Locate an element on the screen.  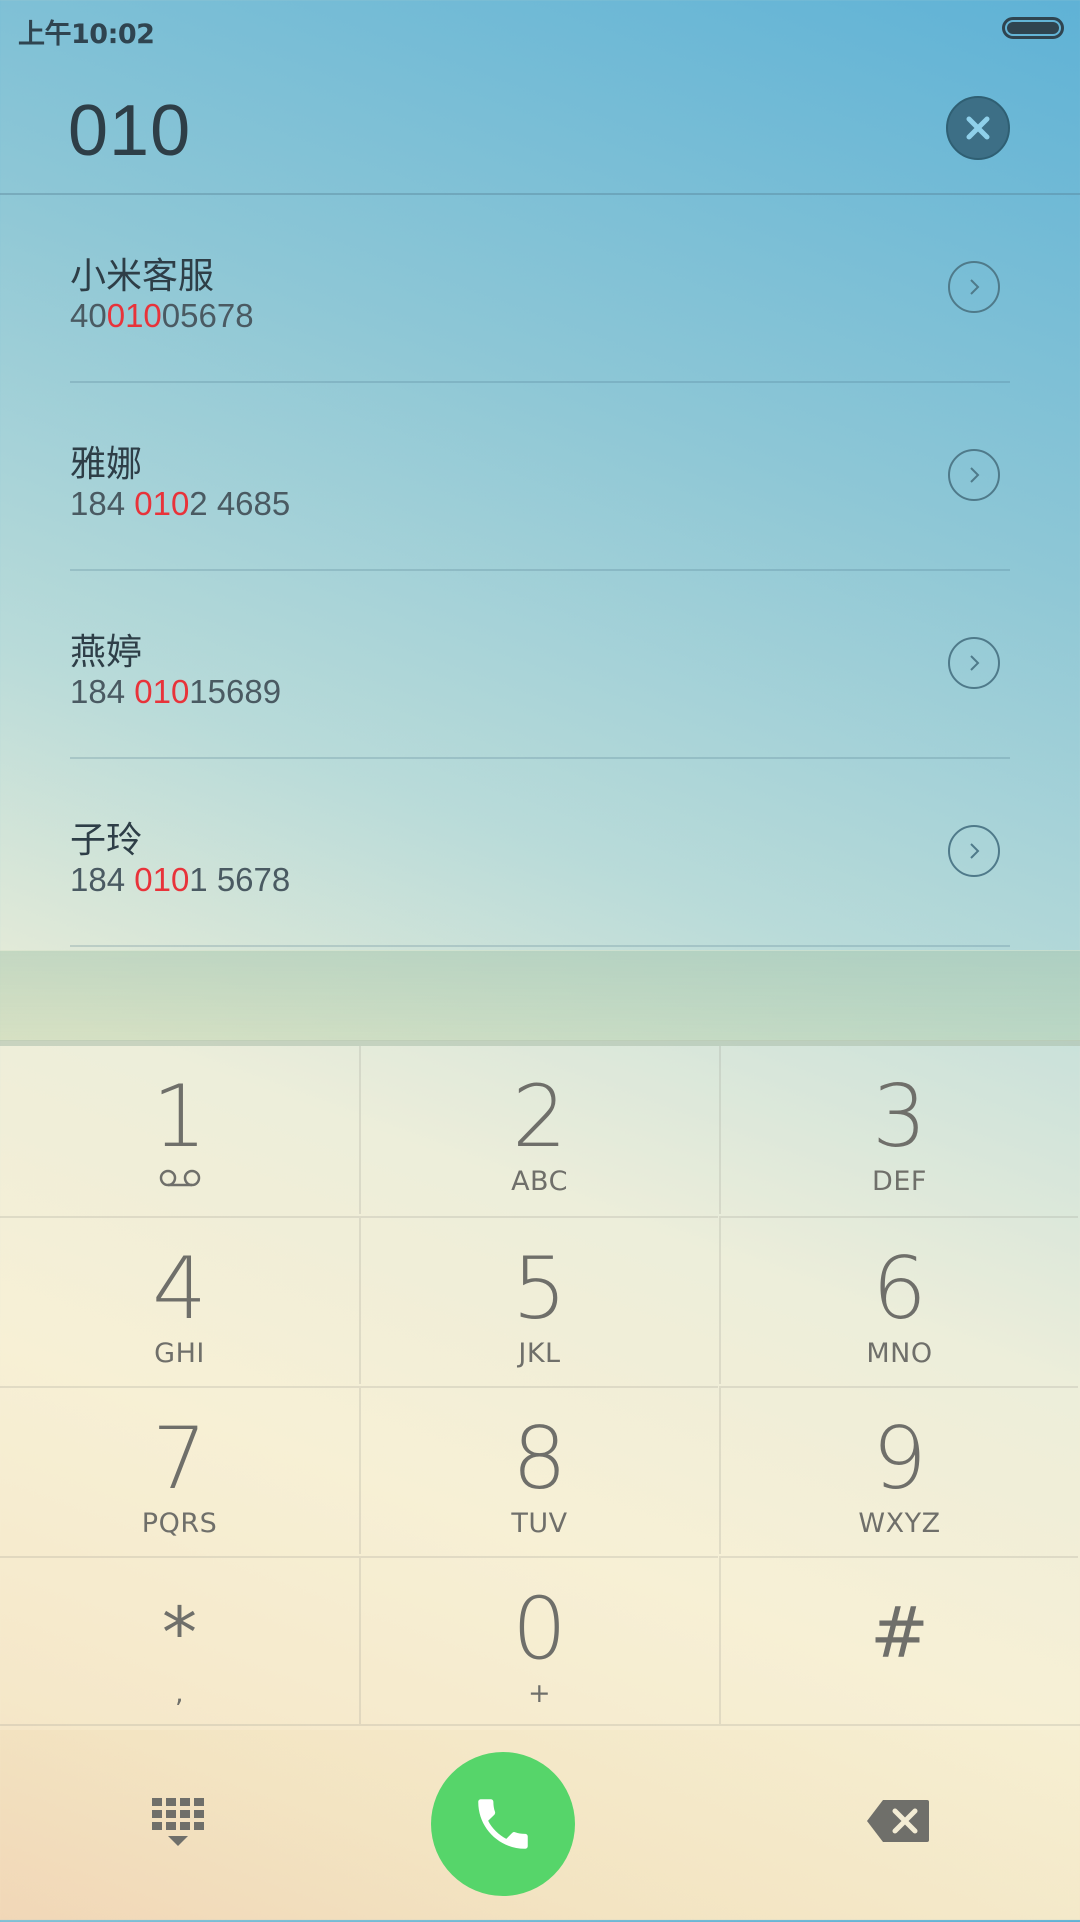
clear-icon is located at coordinates (978, 128).